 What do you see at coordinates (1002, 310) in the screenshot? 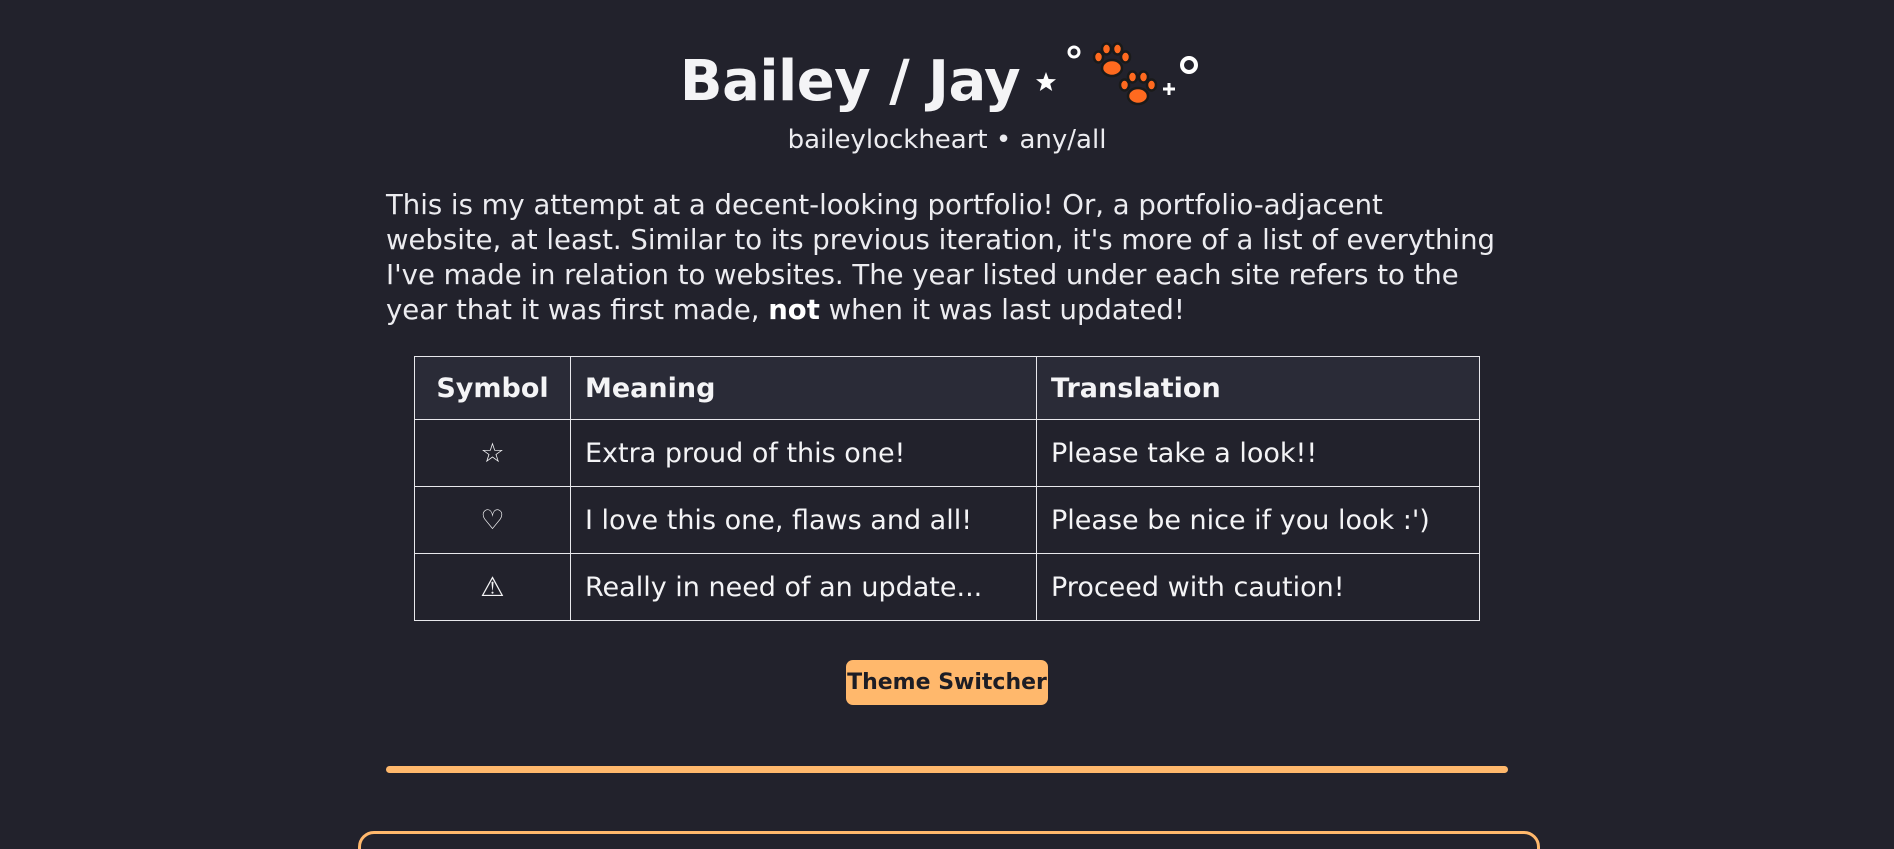
I see `intro-text-end: when it was last updated!` at bounding box center [1002, 310].